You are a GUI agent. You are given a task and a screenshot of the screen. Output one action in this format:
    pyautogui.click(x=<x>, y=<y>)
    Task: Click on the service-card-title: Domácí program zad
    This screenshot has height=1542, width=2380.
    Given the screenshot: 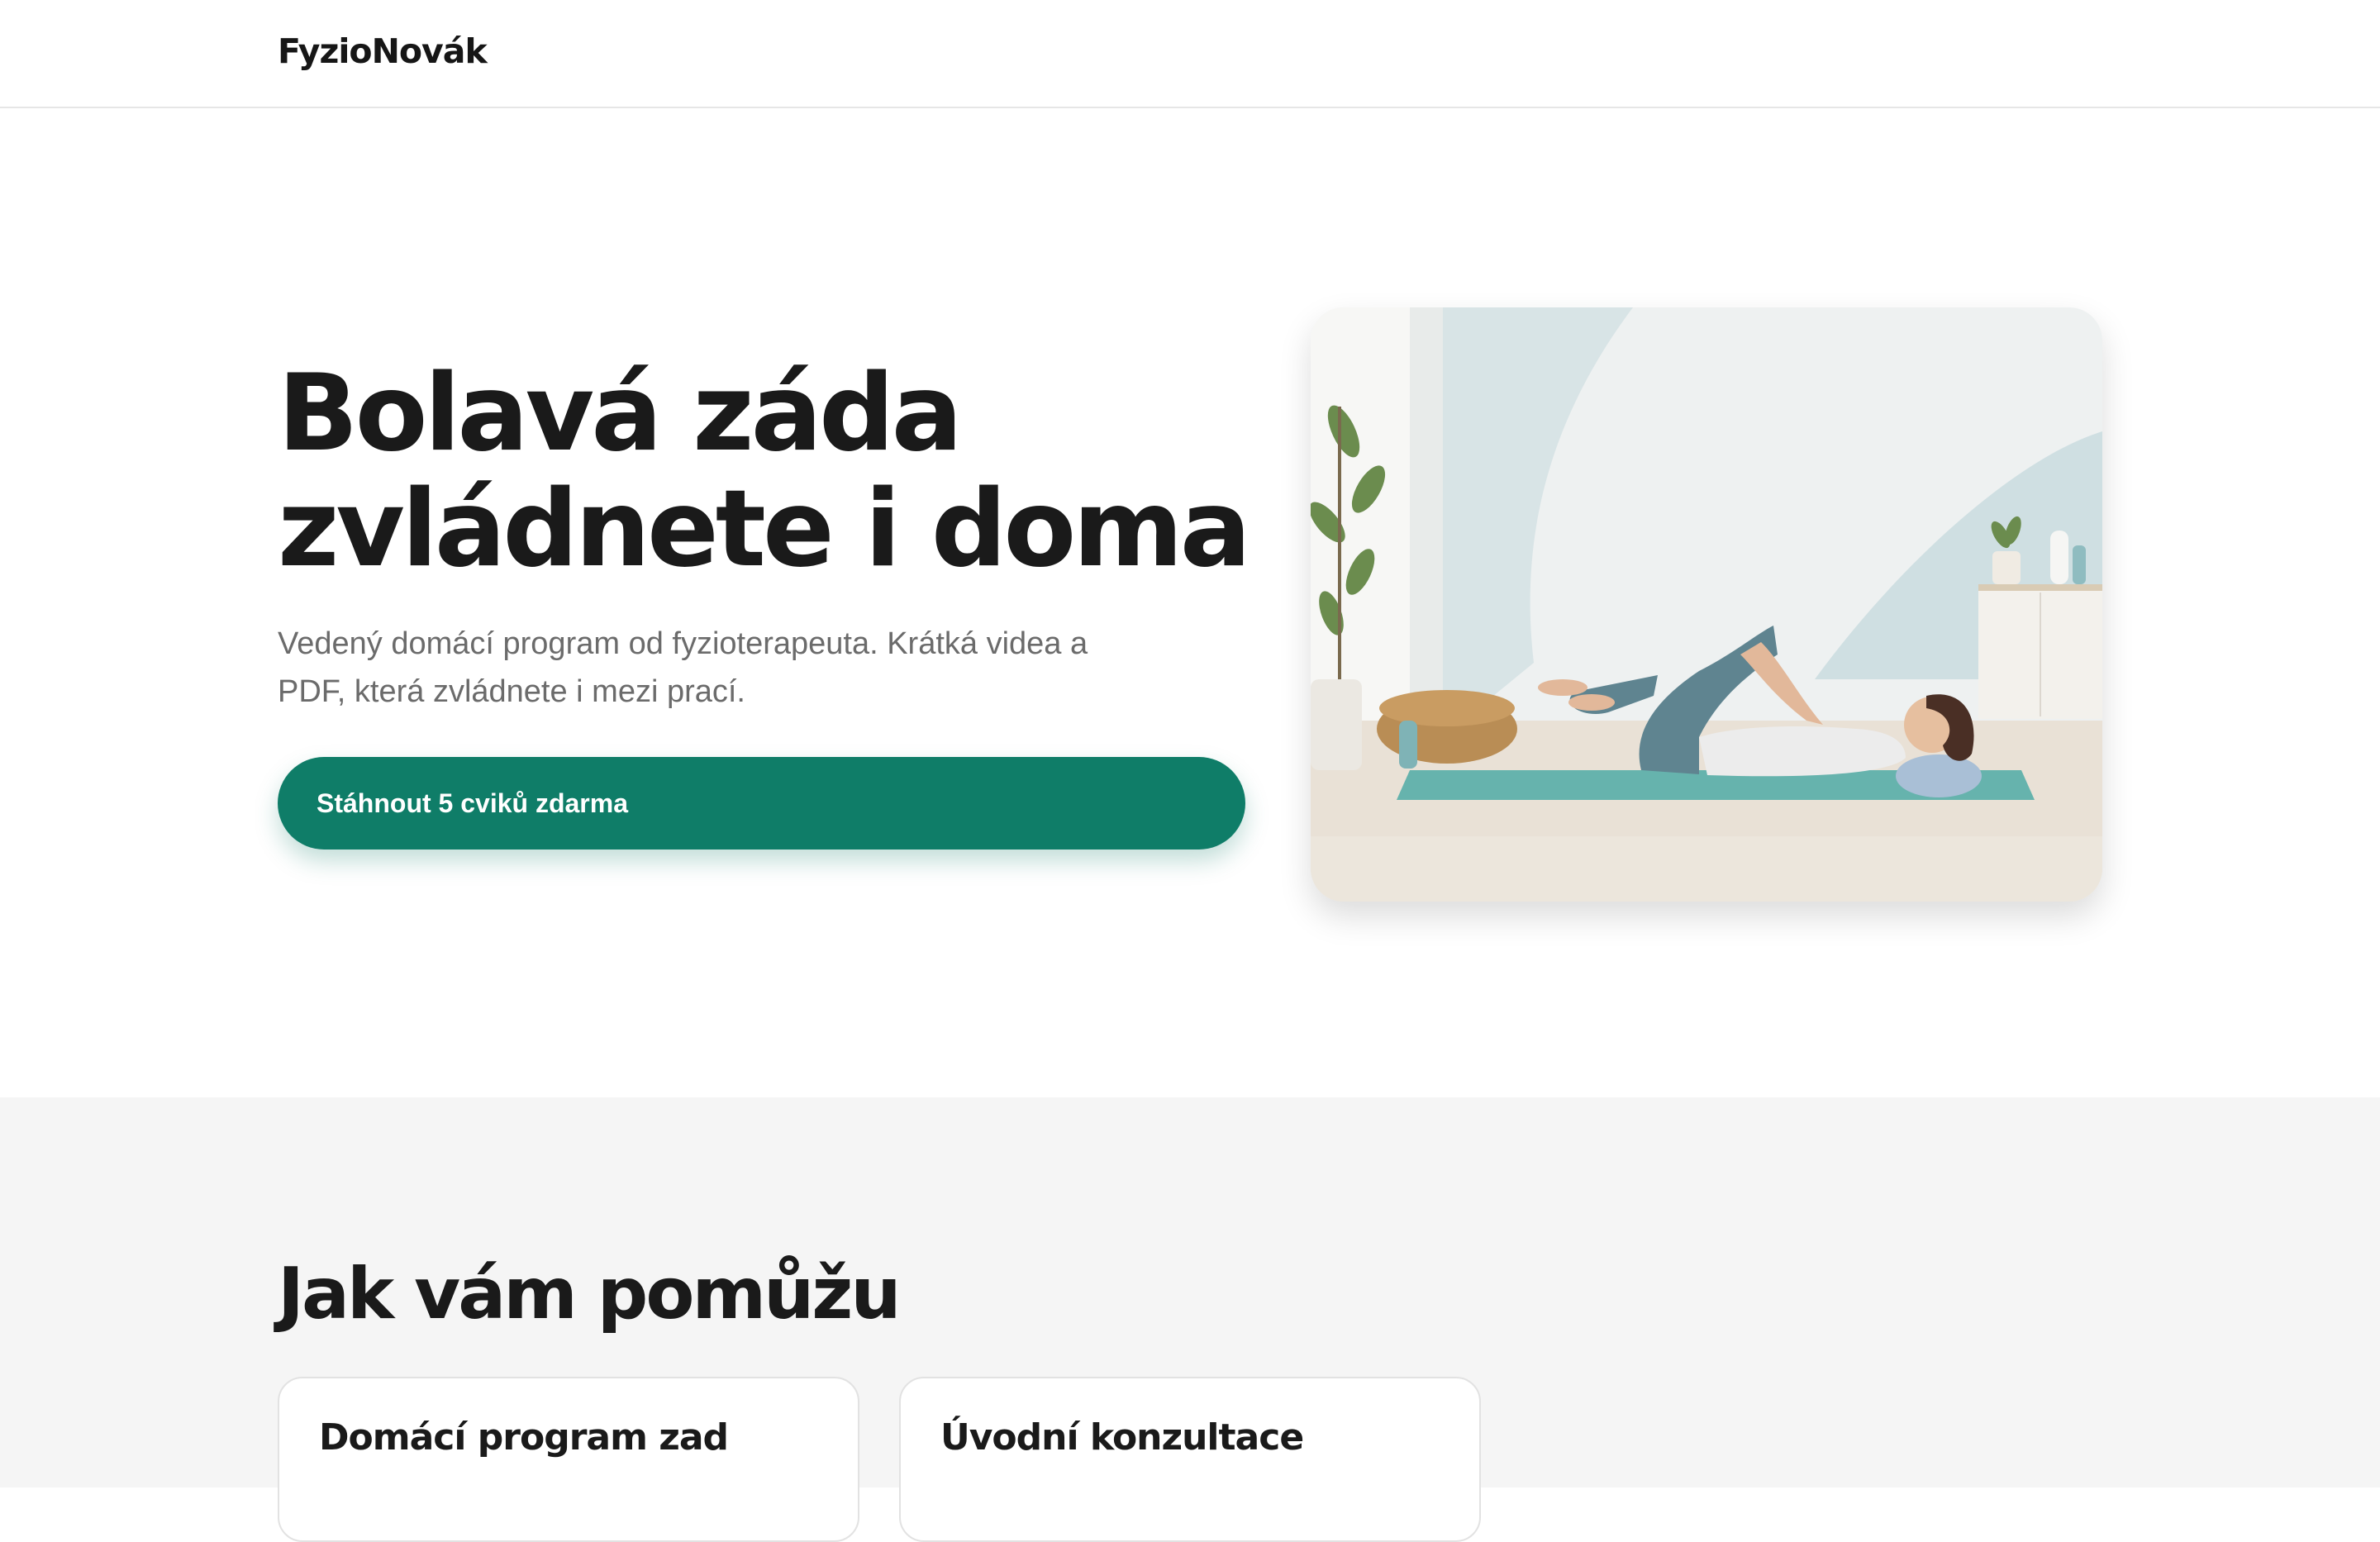 What is the action you would take?
    pyautogui.click(x=524, y=1437)
    